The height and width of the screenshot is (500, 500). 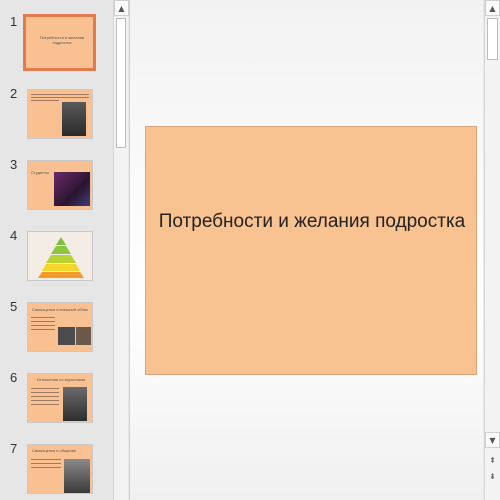 I want to click on slide-title: Потребности и желания подростка, so click(x=312, y=221).